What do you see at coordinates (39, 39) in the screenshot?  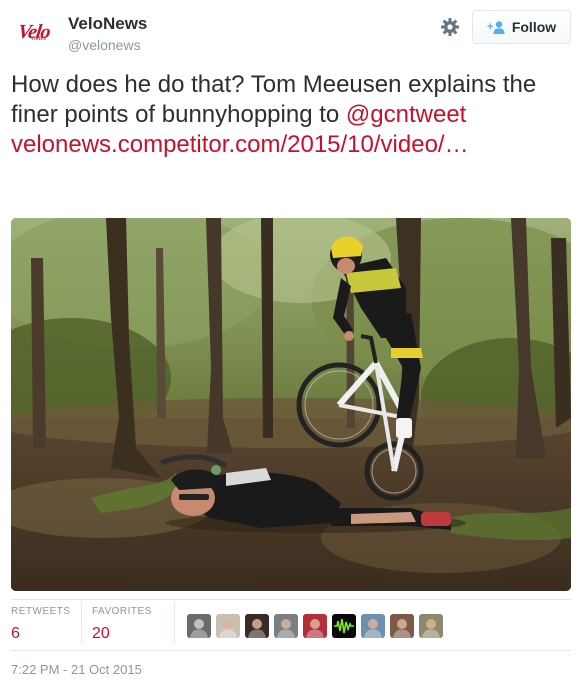 I see `velonews-logo-sub: news` at bounding box center [39, 39].